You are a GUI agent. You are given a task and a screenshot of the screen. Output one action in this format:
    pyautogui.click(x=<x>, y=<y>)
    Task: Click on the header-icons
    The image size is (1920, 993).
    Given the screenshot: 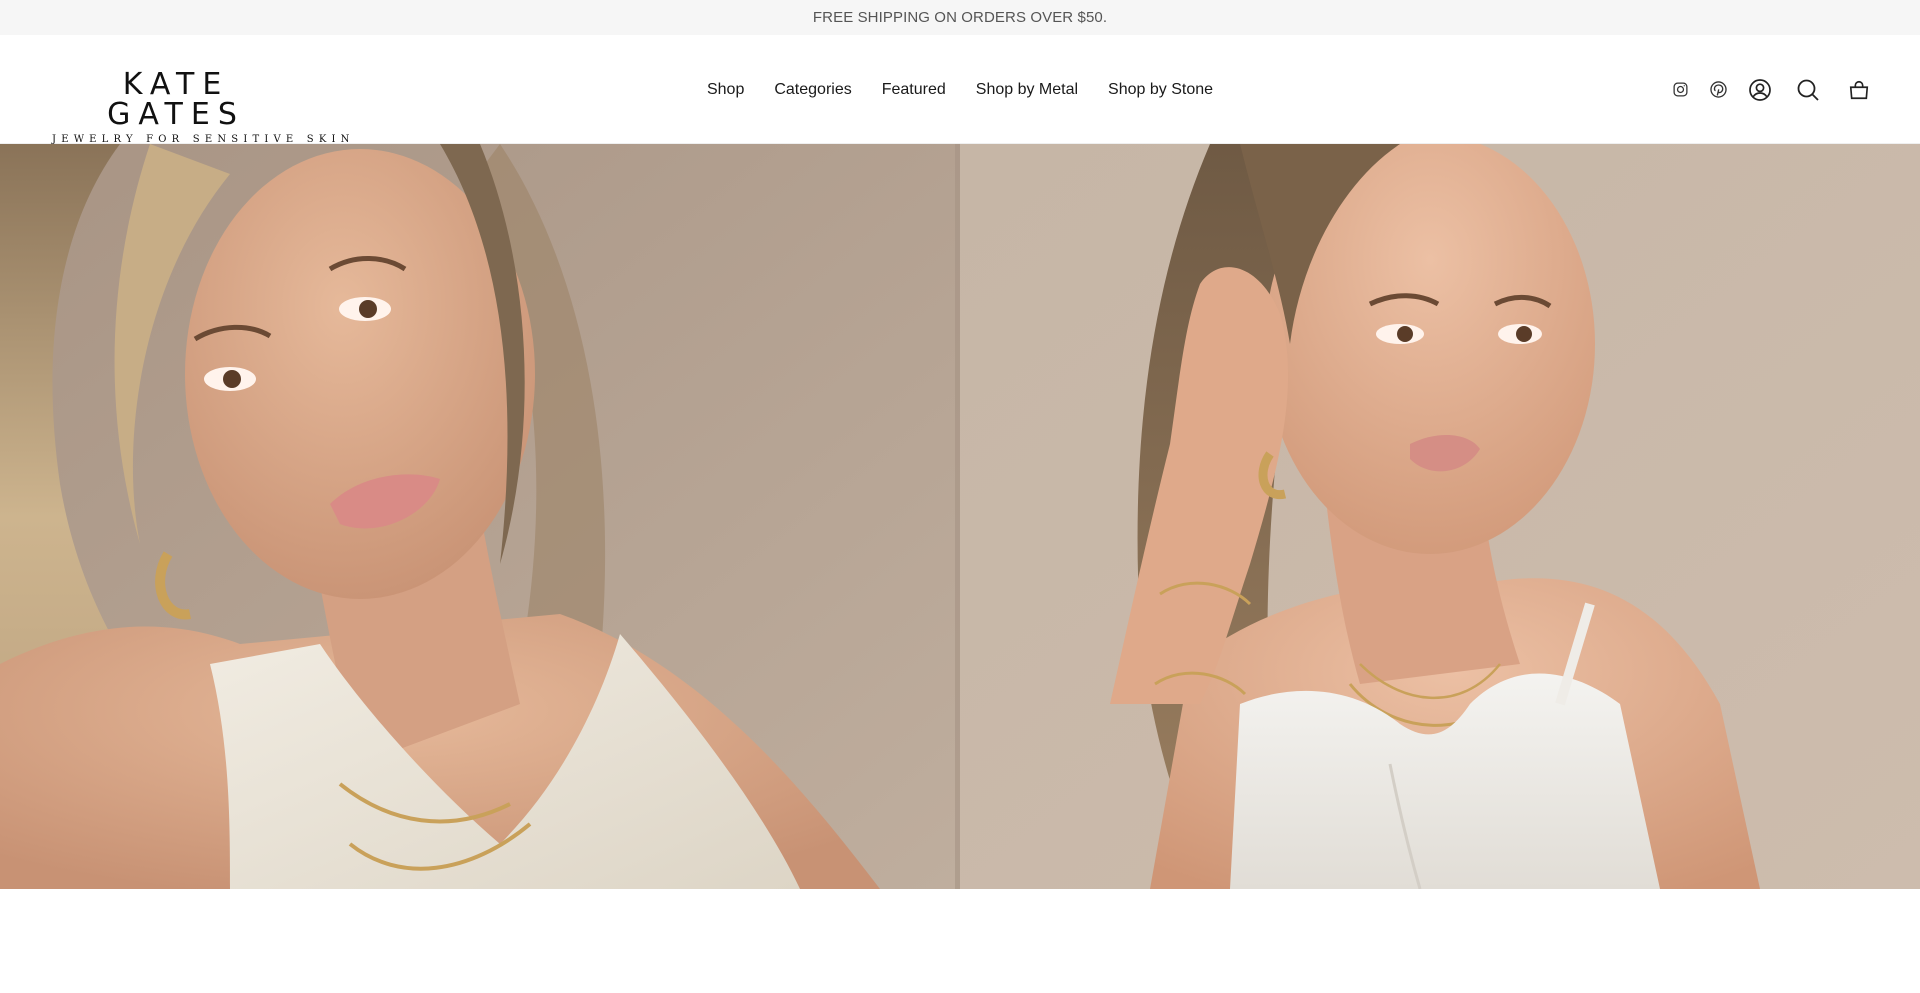 What is the action you would take?
    pyautogui.click(x=1771, y=89)
    